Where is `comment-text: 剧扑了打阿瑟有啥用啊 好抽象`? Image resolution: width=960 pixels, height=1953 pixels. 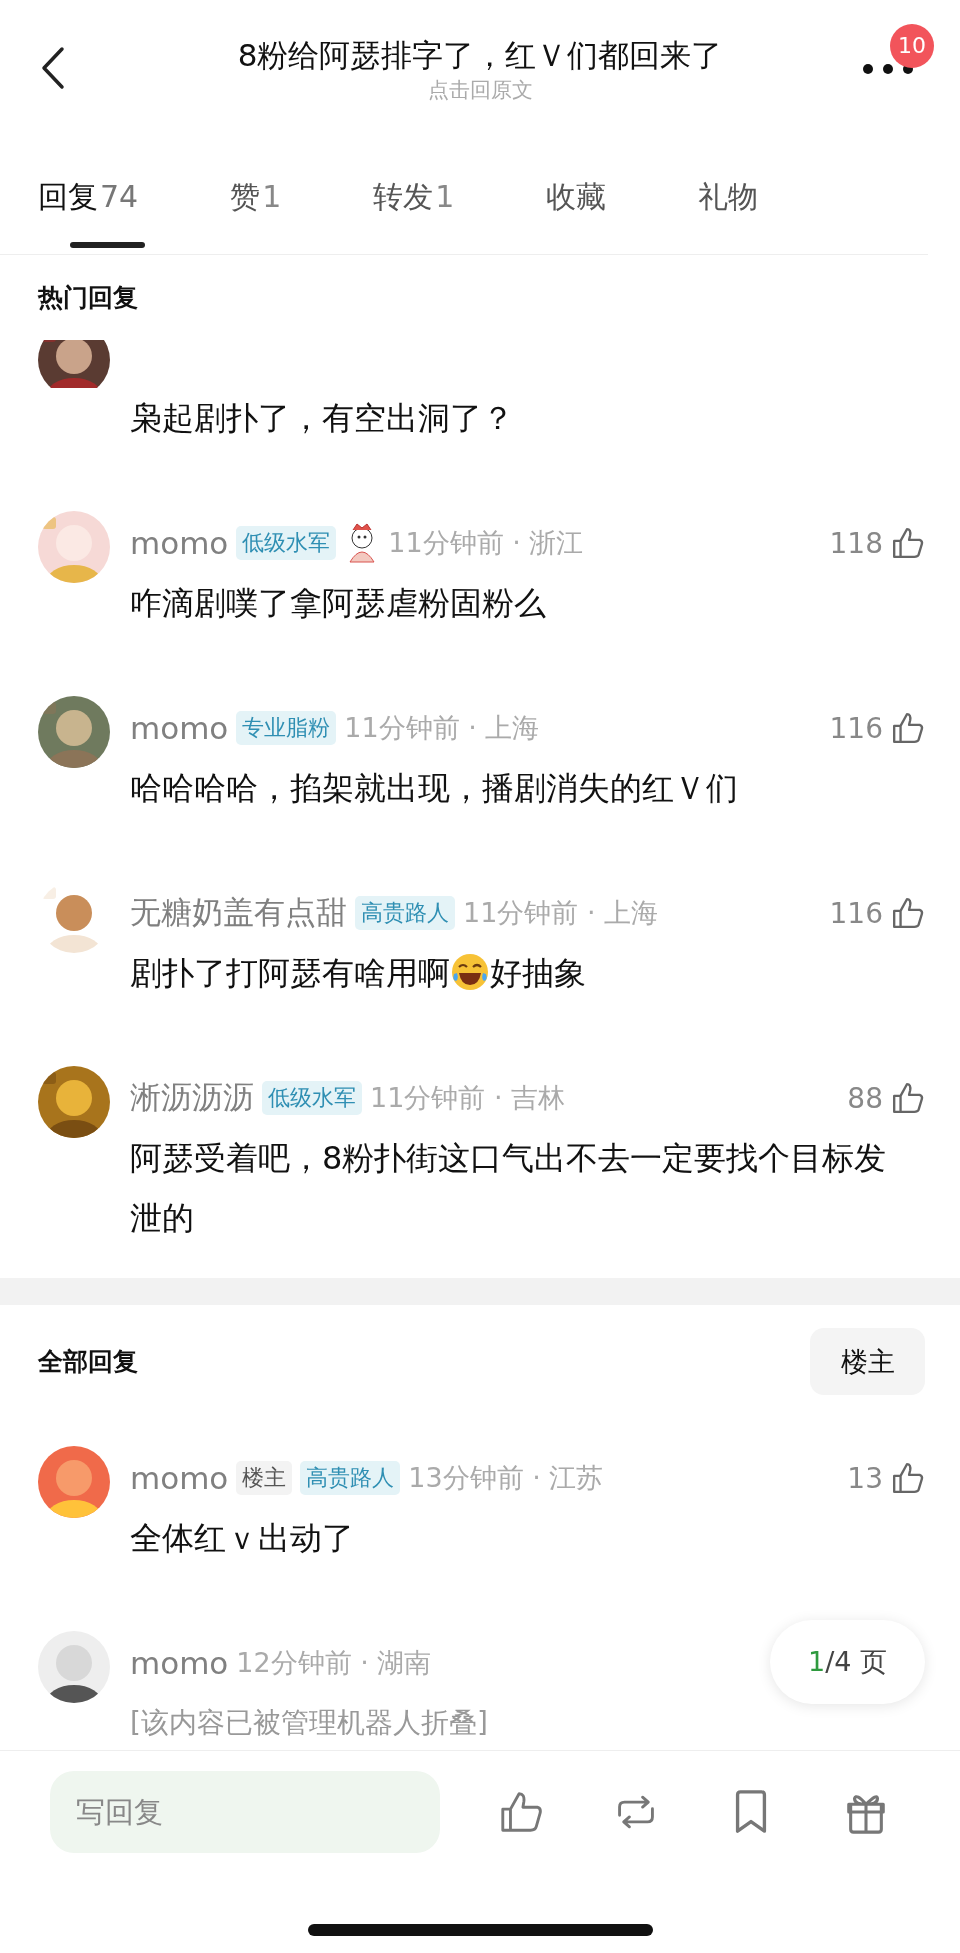
comment-text: 剧扑了打阿瑟有啥用啊 好抽象 is located at coordinates (358, 972).